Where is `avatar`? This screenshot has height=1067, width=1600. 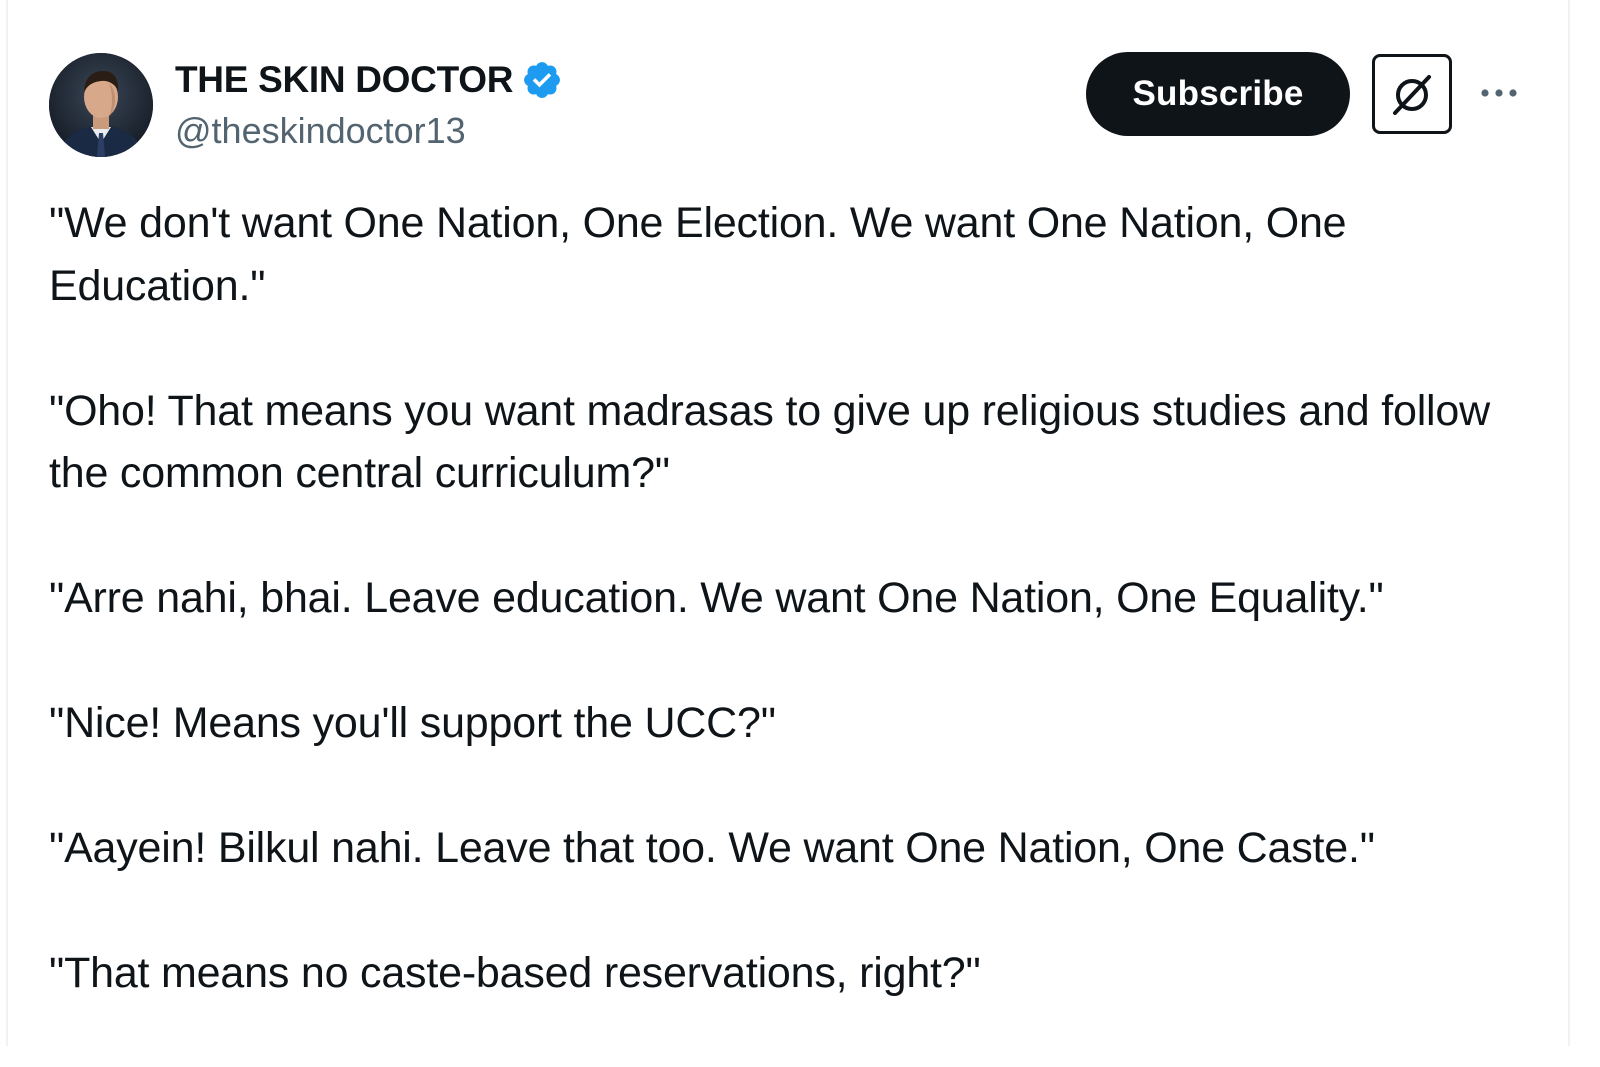
avatar is located at coordinates (101, 105).